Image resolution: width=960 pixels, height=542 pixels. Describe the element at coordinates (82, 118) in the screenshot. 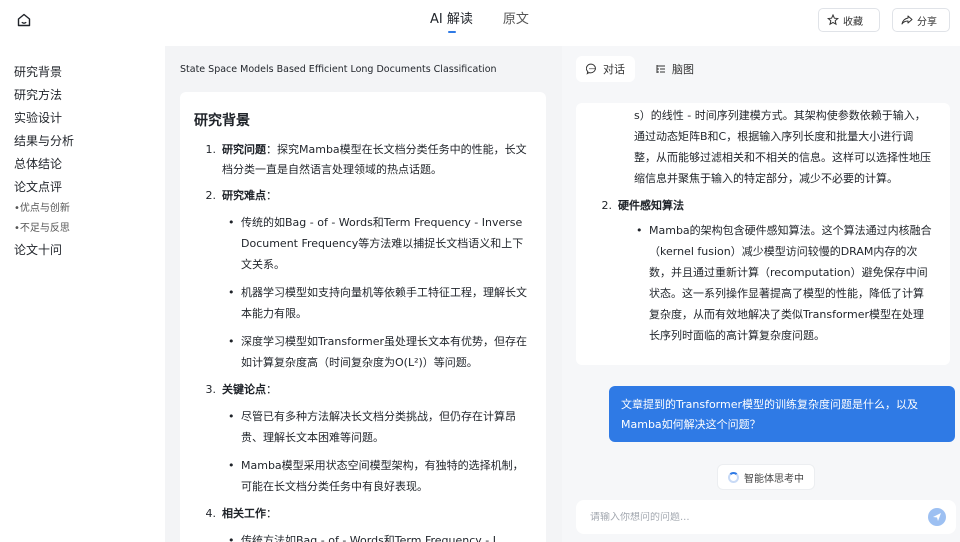

I see `nav-item-experiment: 实验设计` at that location.